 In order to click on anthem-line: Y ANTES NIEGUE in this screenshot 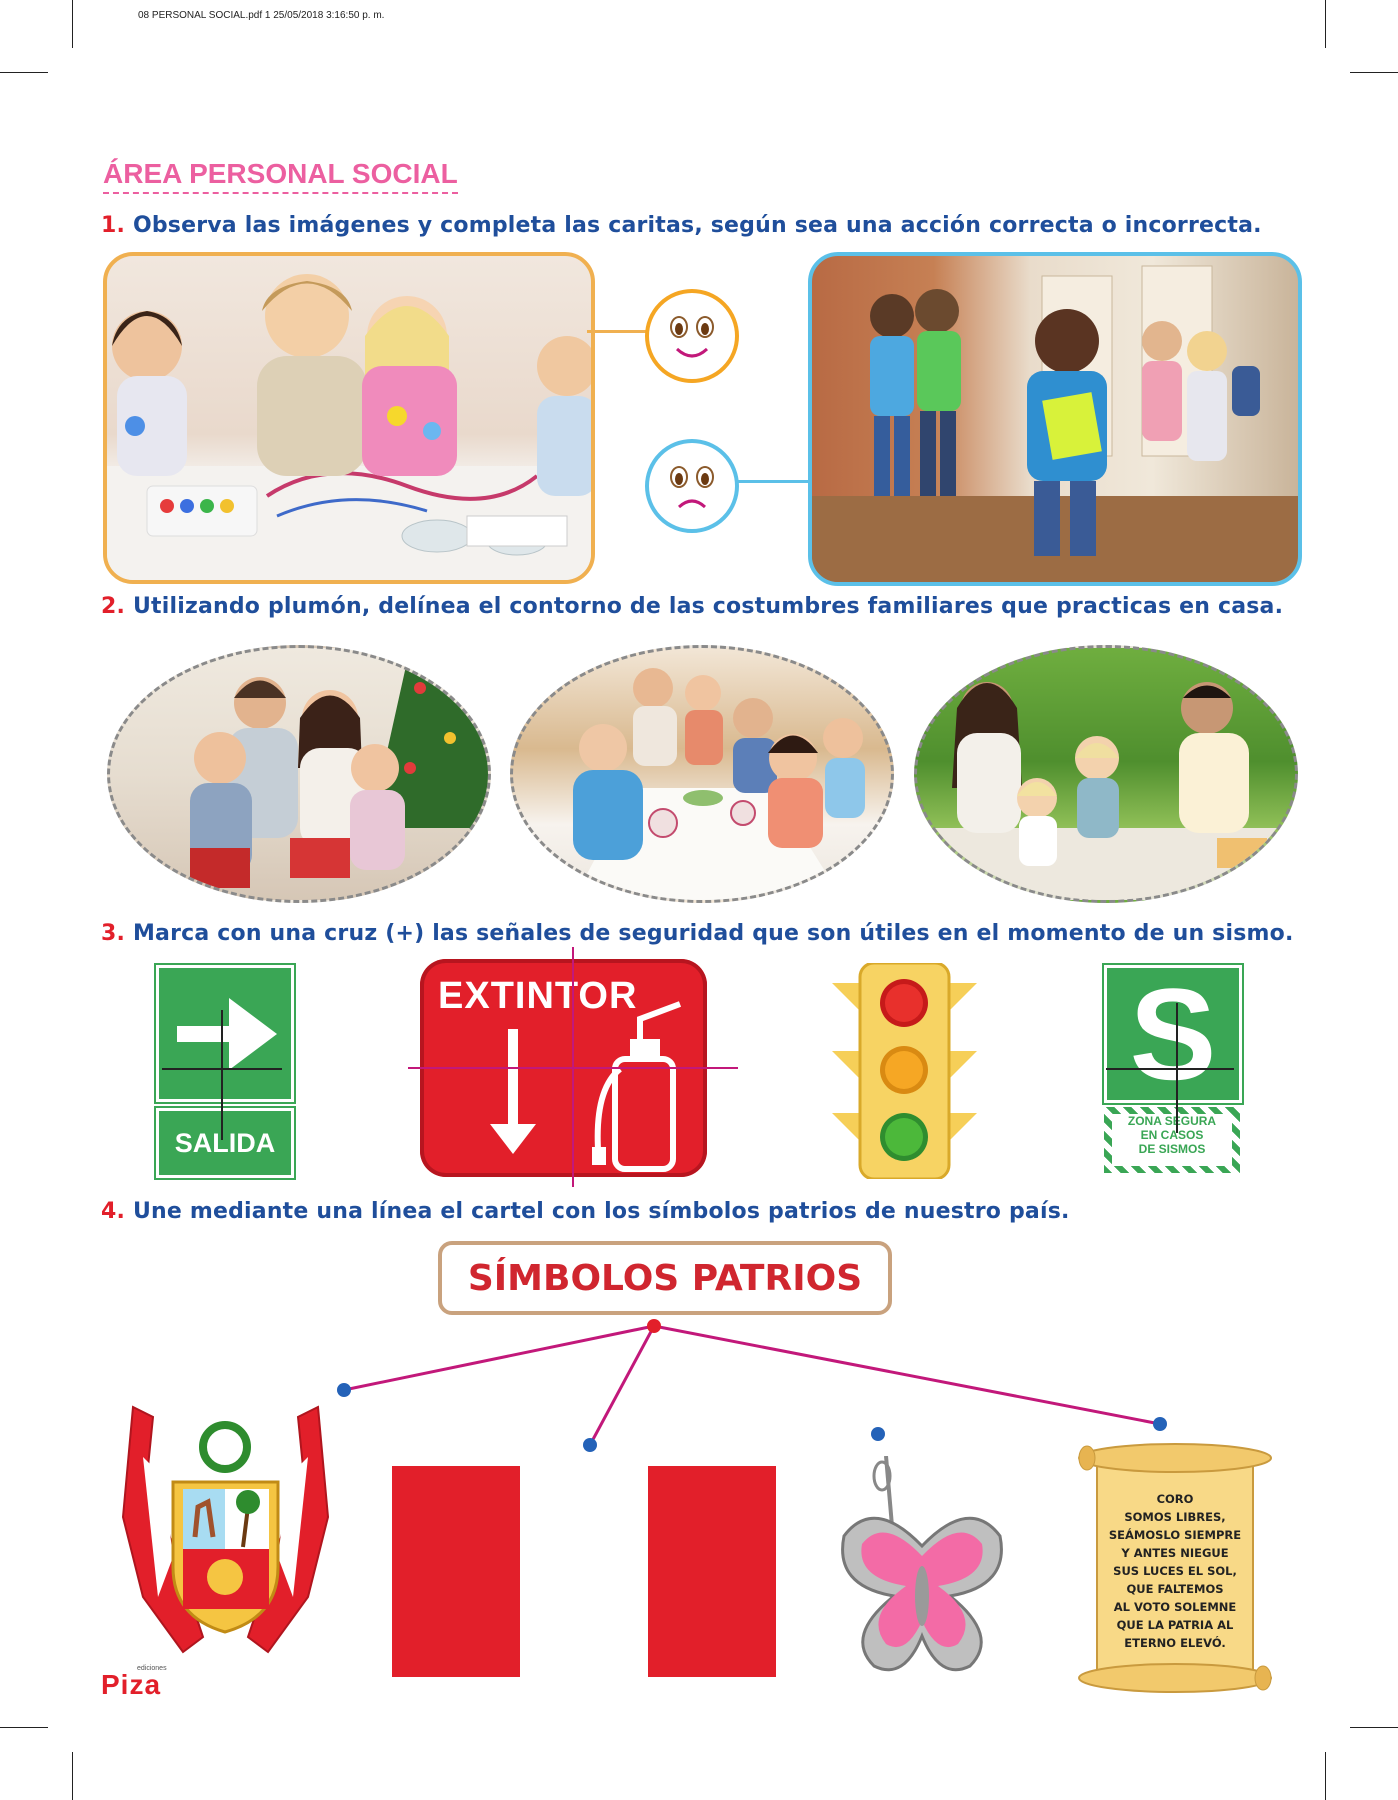, I will do `click(1175, 1553)`.